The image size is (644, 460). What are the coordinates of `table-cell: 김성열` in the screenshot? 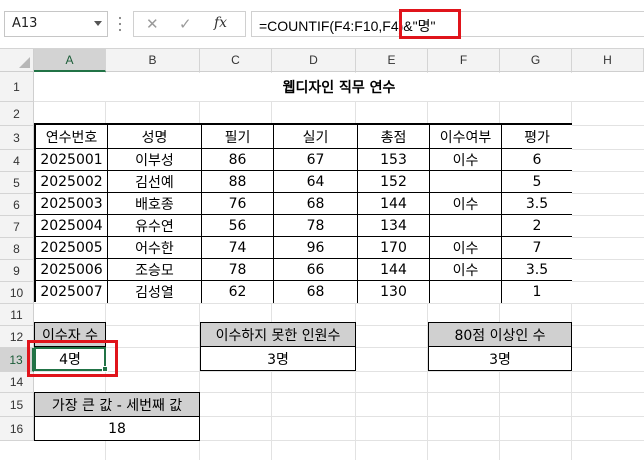 It's located at (155, 292).